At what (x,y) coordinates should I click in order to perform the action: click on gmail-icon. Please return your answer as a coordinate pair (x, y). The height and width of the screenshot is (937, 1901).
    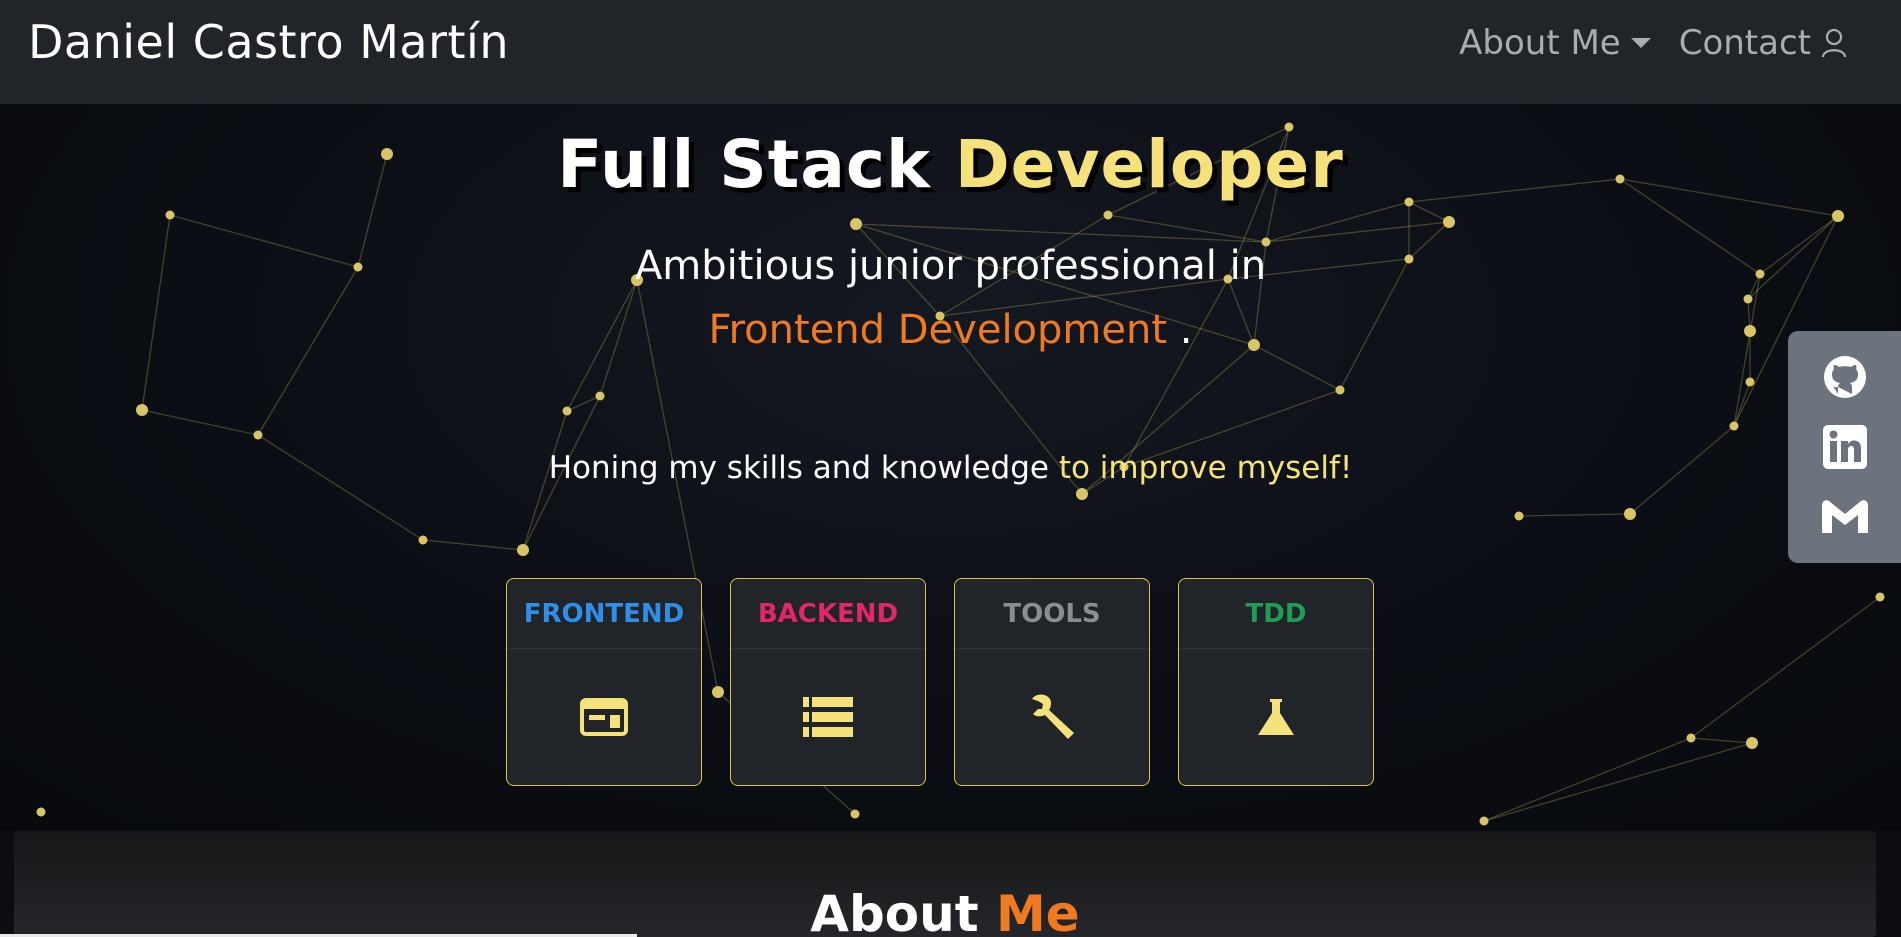
    Looking at the image, I should click on (1844, 516).